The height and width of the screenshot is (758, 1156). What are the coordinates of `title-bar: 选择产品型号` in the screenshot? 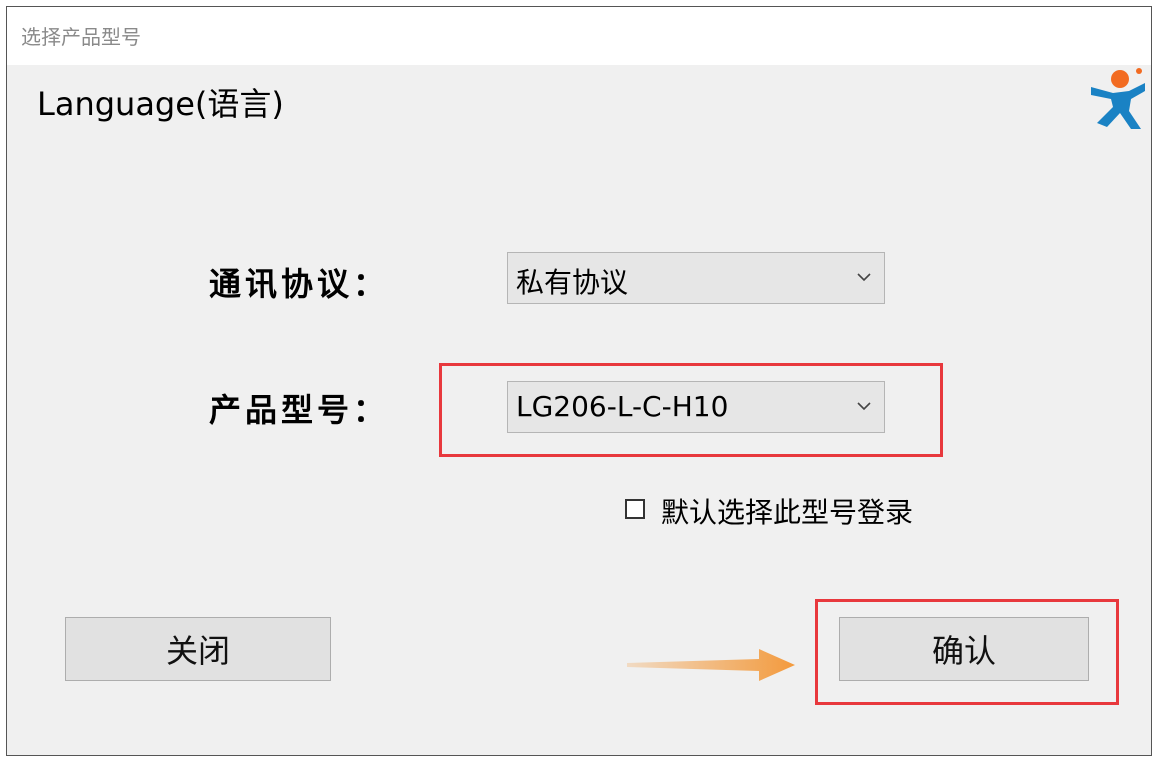 It's located at (579, 36).